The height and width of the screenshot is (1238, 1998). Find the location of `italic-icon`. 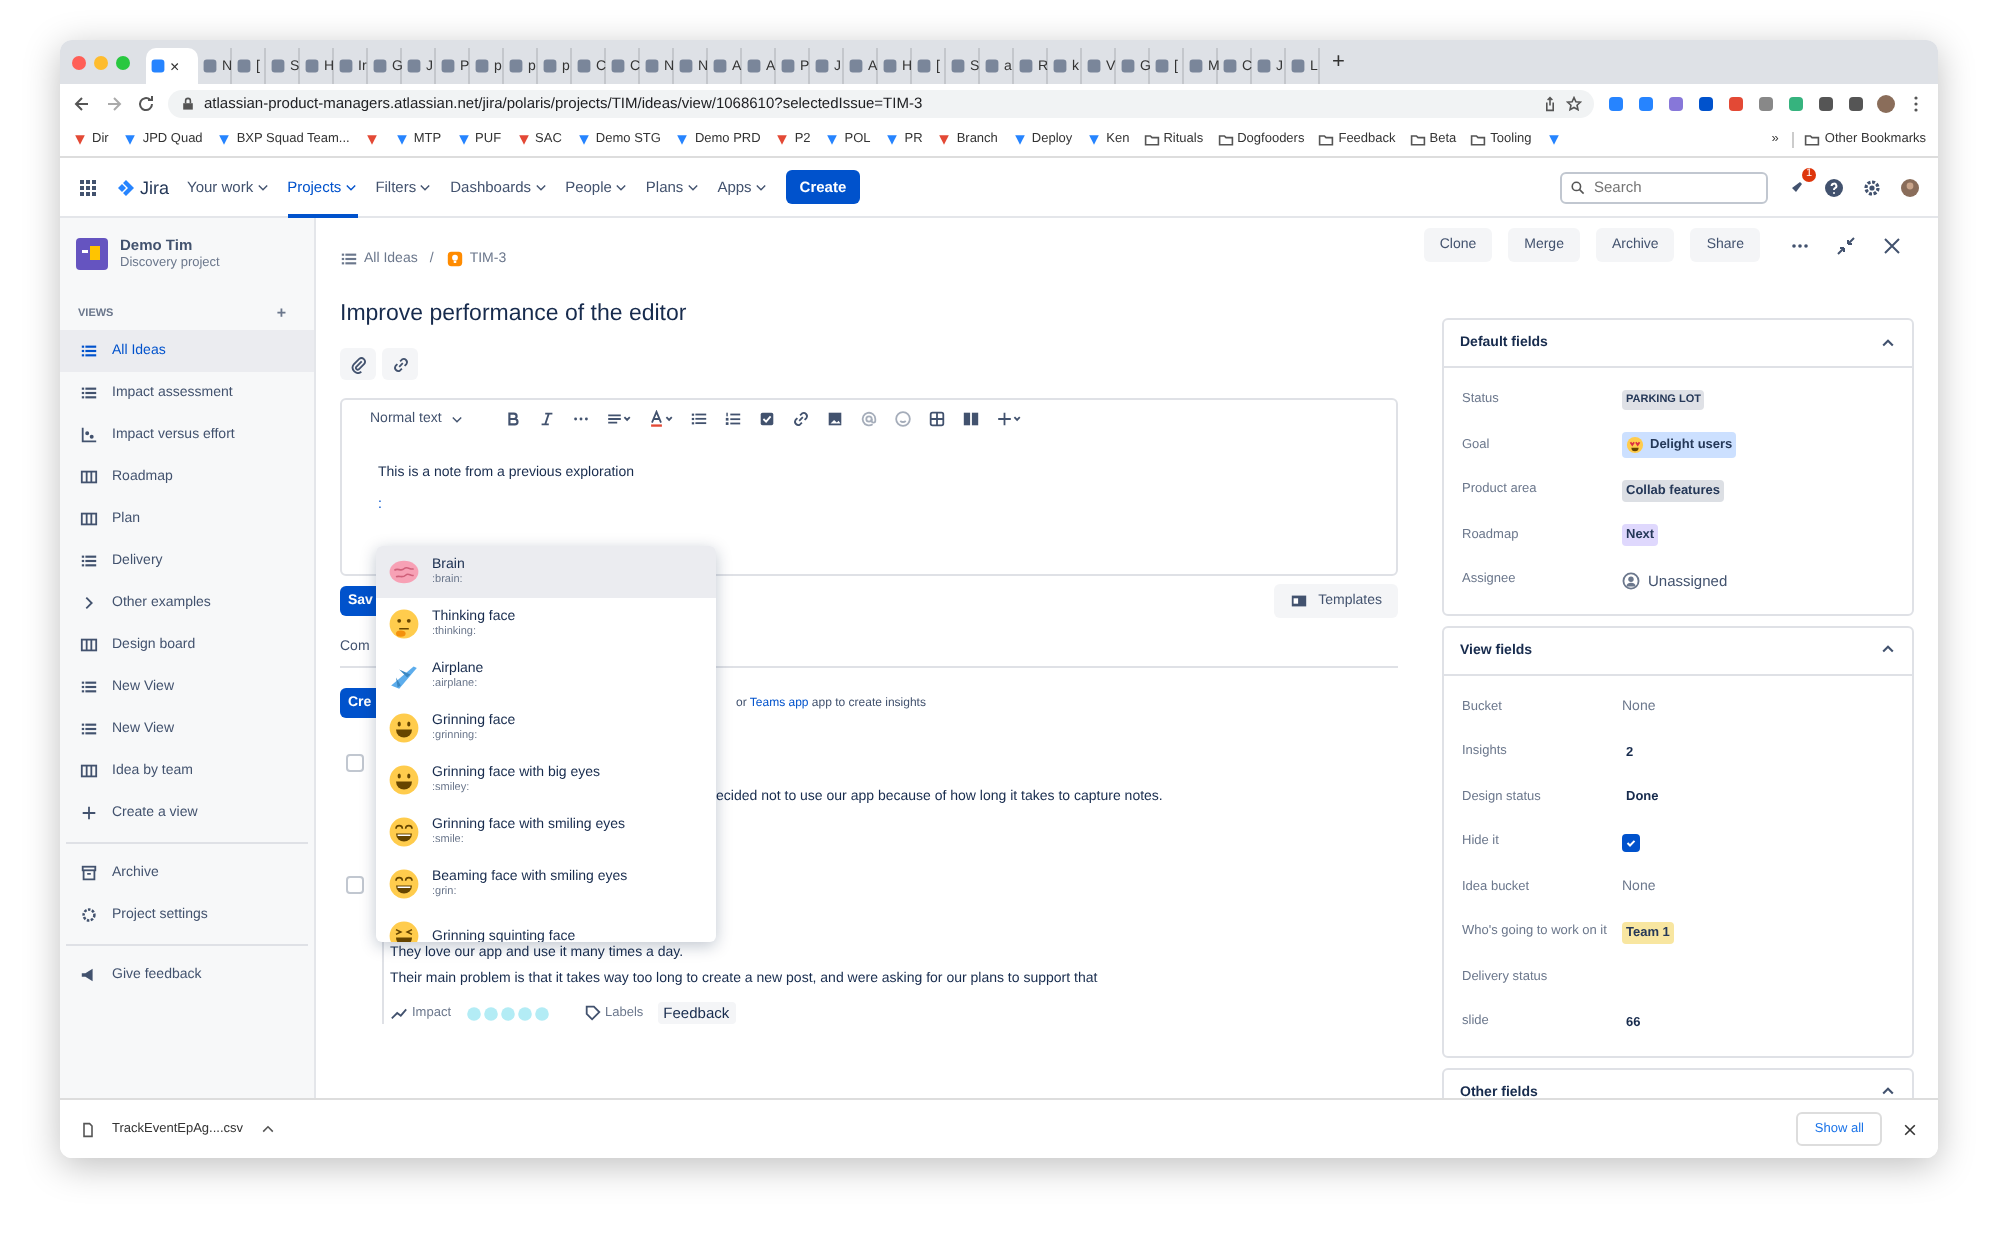

italic-icon is located at coordinates (546, 419).